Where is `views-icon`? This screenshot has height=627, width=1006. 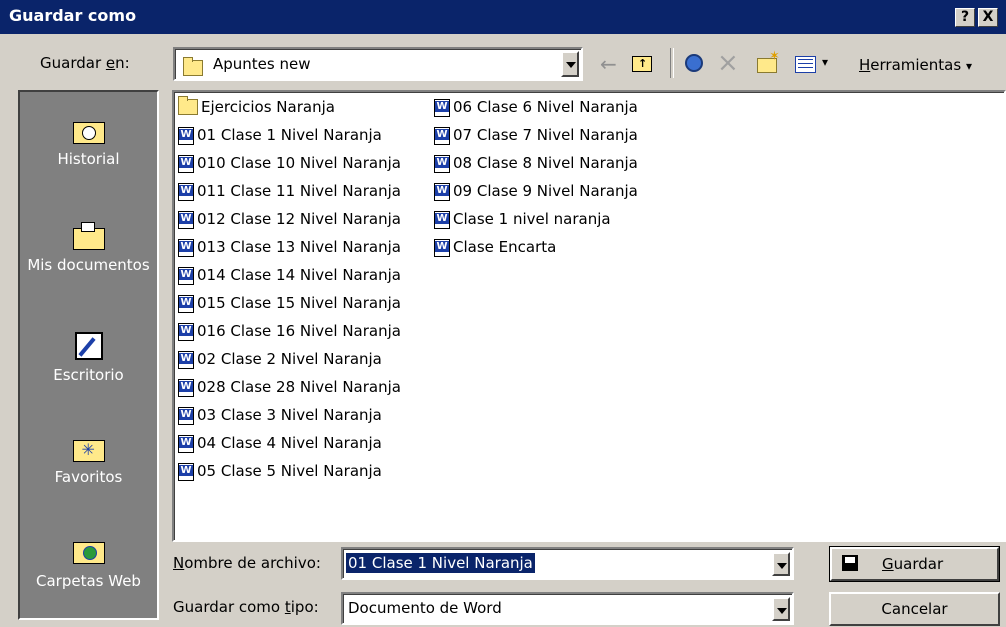
views-icon is located at coordinates (805, 64).